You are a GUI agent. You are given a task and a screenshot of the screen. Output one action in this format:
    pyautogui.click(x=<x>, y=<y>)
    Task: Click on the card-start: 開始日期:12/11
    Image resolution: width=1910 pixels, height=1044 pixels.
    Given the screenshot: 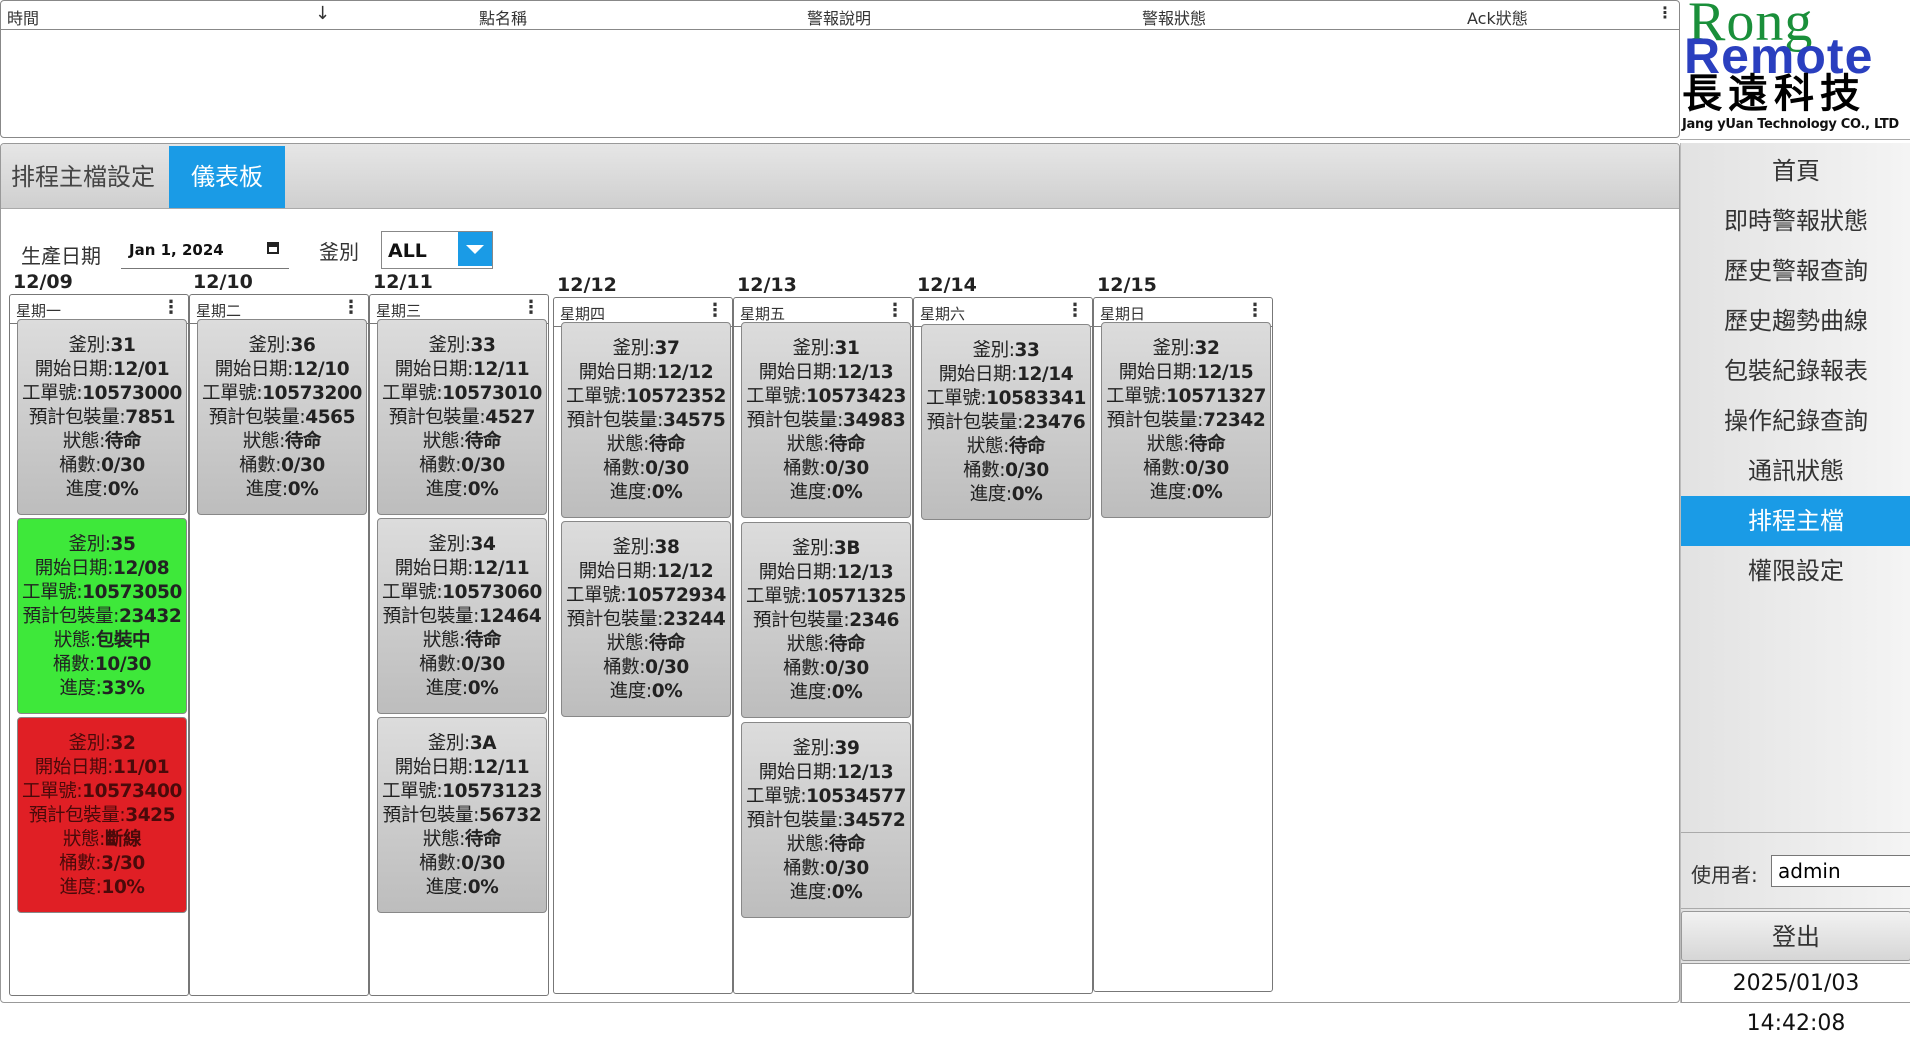 What is the action you would take?
    pyautogui.click(x=462, y=767)
    